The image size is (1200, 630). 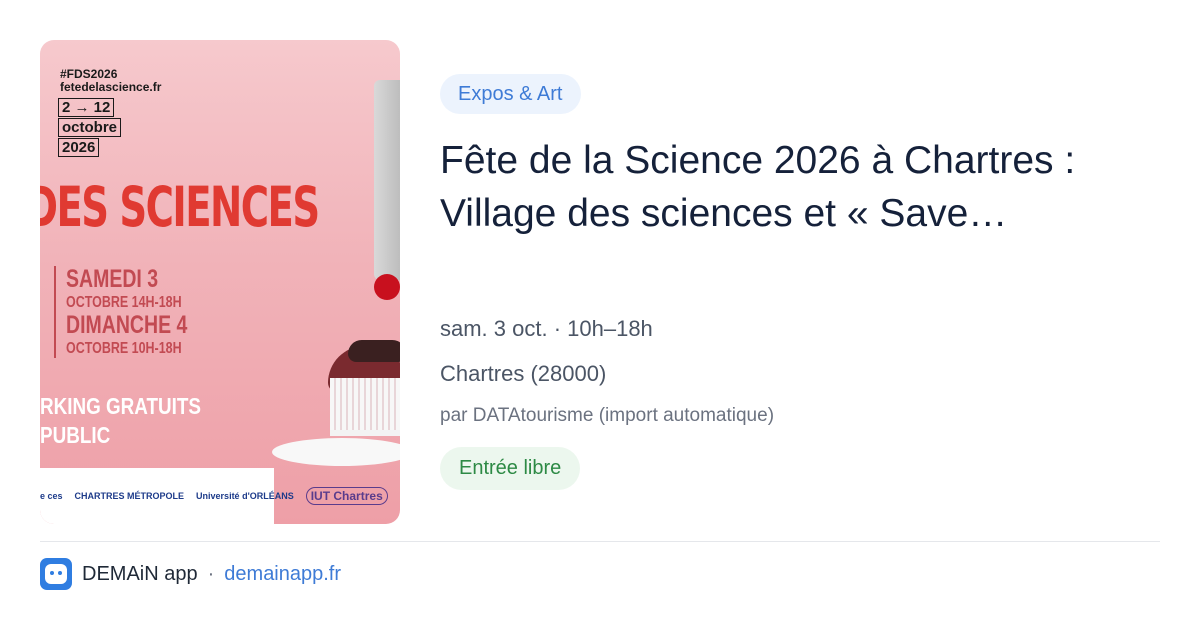 What do you see at coordinates (346, 496) in the screenshot?
I see `partner-logo: IUT Chartres` at bounding box center [346, 496].